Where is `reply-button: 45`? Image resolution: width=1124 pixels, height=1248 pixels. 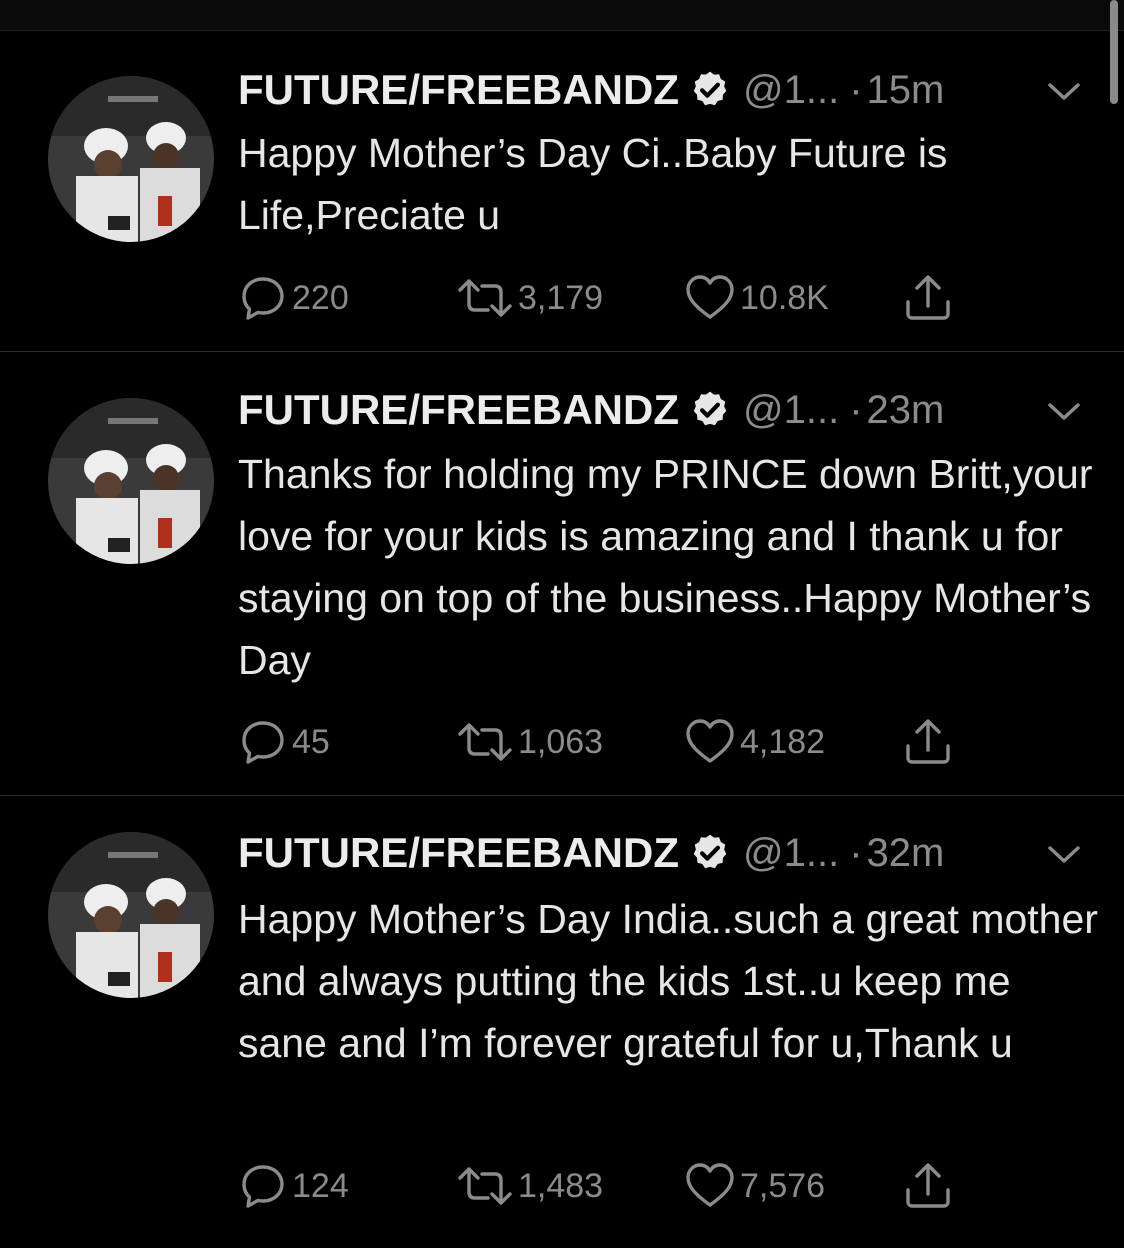
reply-button: 45 is located at coordinates (284, 742).